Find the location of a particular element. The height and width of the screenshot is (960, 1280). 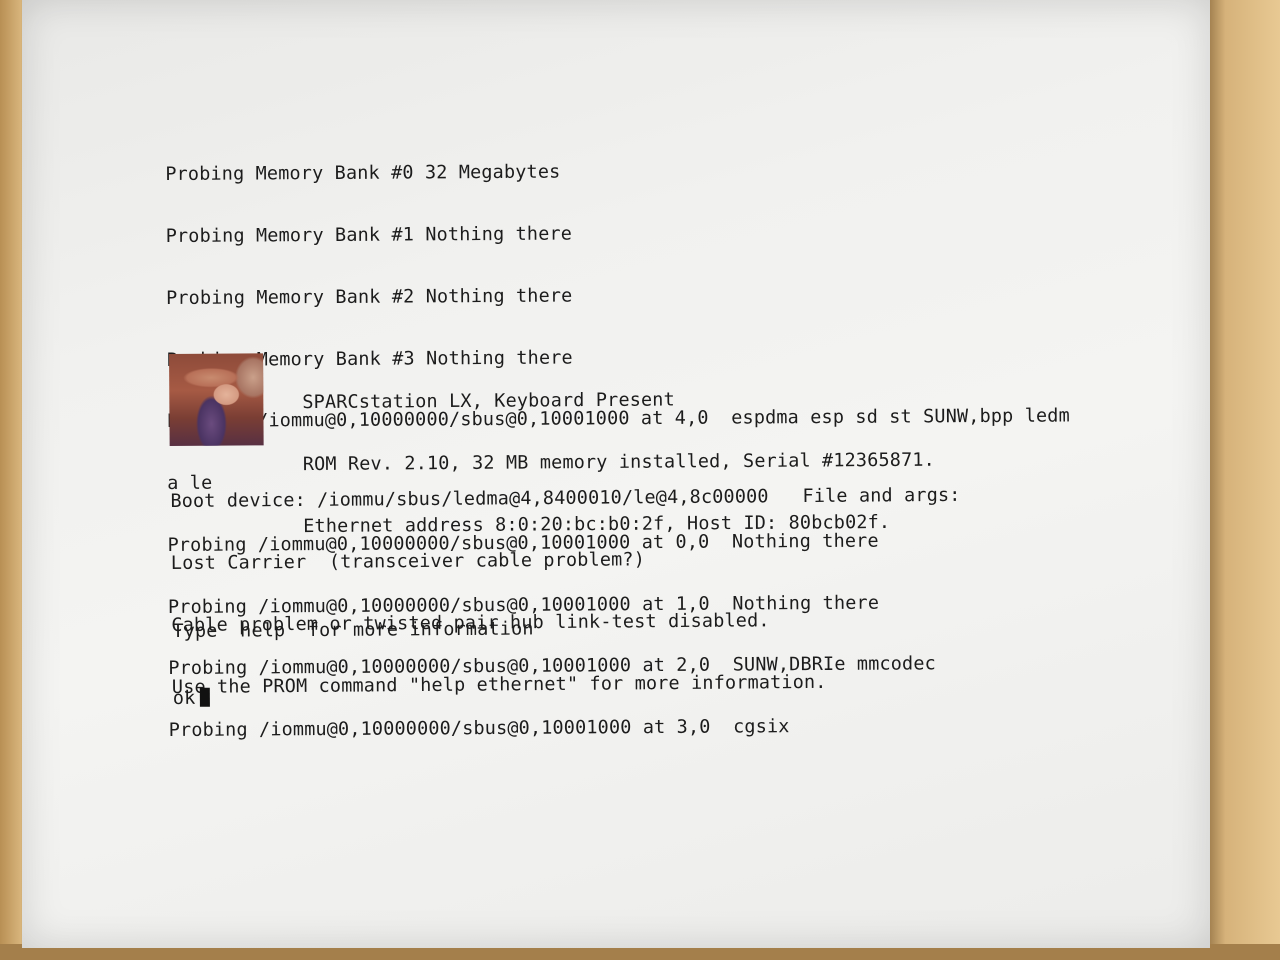

lena-portrait-icon is located at coordinates (216, 399).